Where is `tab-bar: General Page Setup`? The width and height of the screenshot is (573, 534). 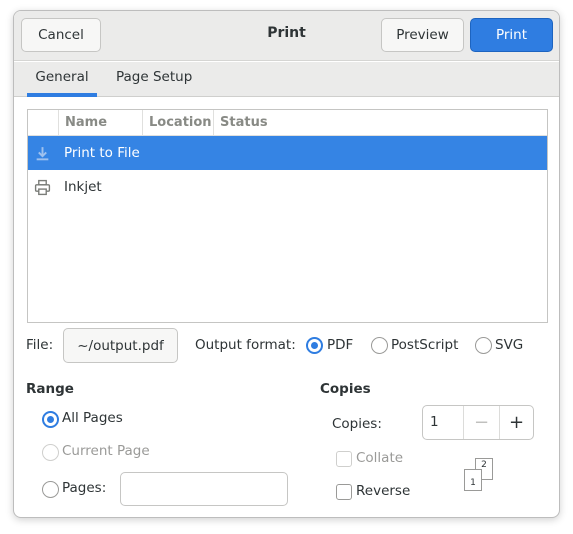 tab-bar: General Page Setup is located at coordinates (286, 79).